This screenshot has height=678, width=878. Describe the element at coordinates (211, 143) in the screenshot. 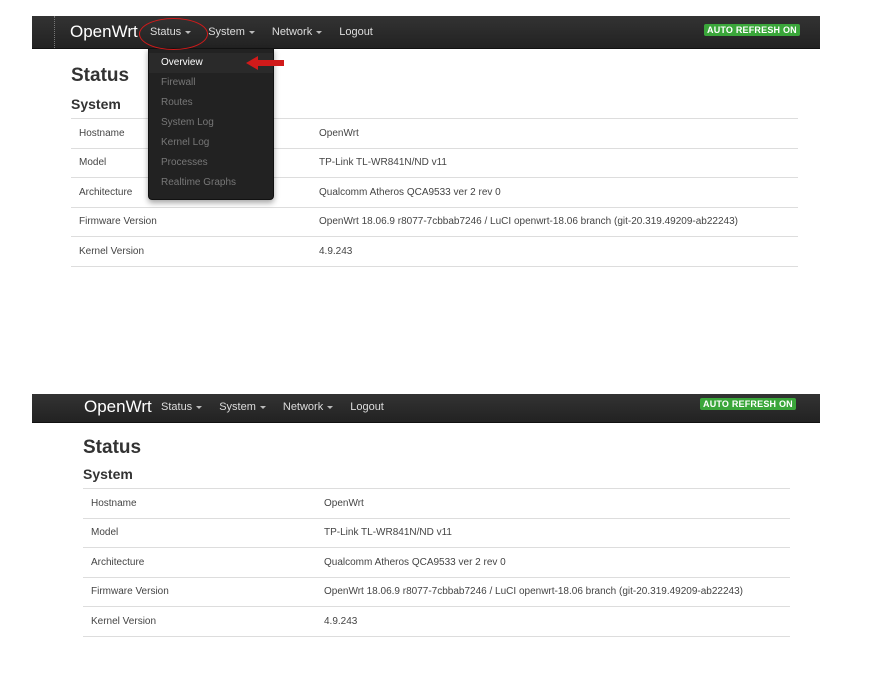

I see `dropdown-item-kernel-log: Kernel Log` at that location.